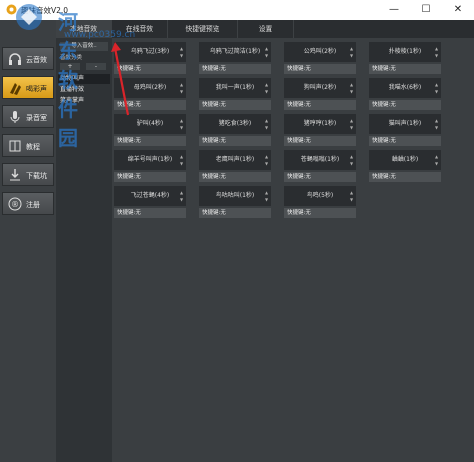 The height and width of the screenshot is (462, 474). I want to click on sound-play-button: 猪吃食(3秒), so click(235, 124).